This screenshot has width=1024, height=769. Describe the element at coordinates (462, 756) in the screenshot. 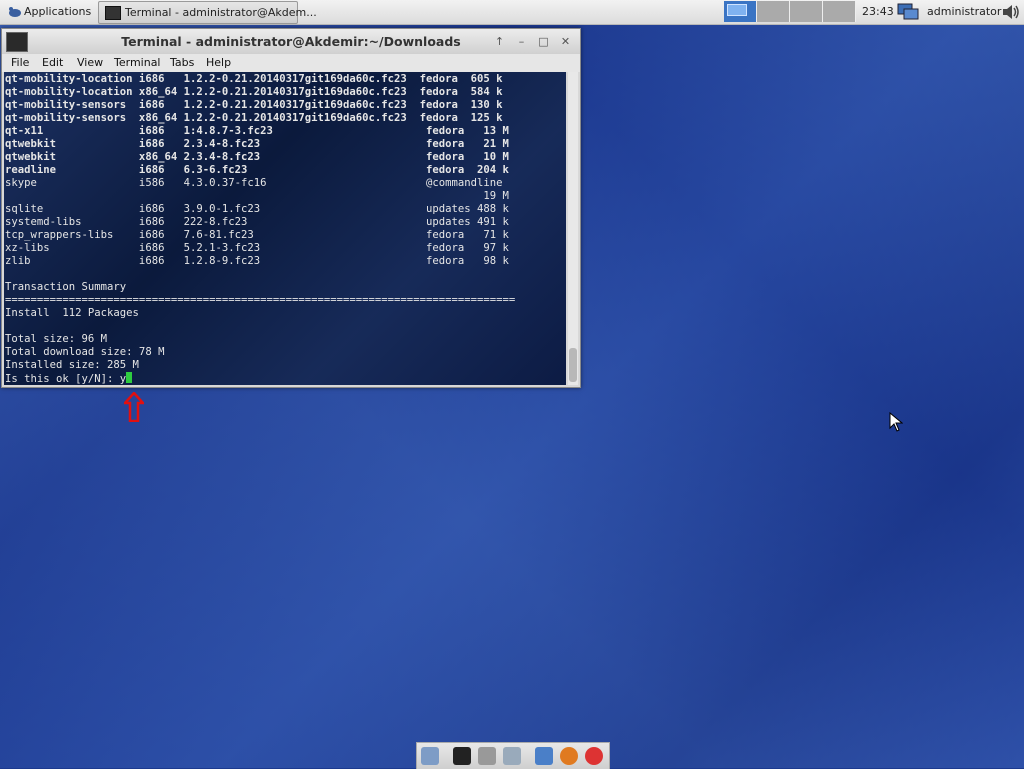

I see `terminal-launcher-icon` at that location.